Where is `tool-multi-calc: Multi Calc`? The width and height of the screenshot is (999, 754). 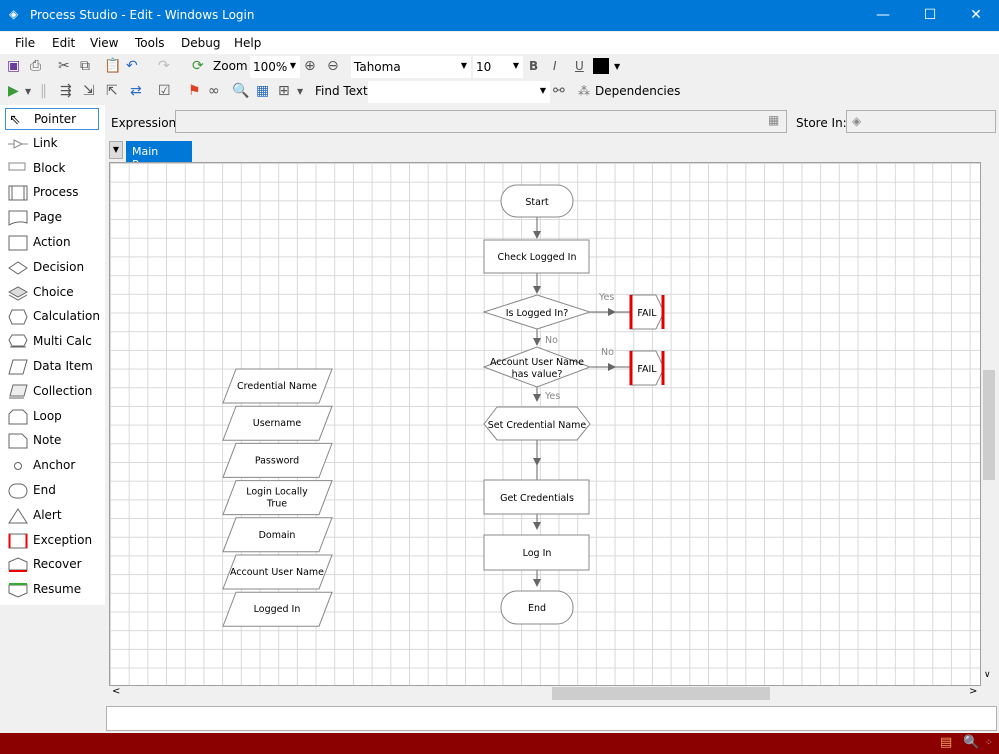 tool-multi-calc: Multi Calc is located at coordinates (52, 342).